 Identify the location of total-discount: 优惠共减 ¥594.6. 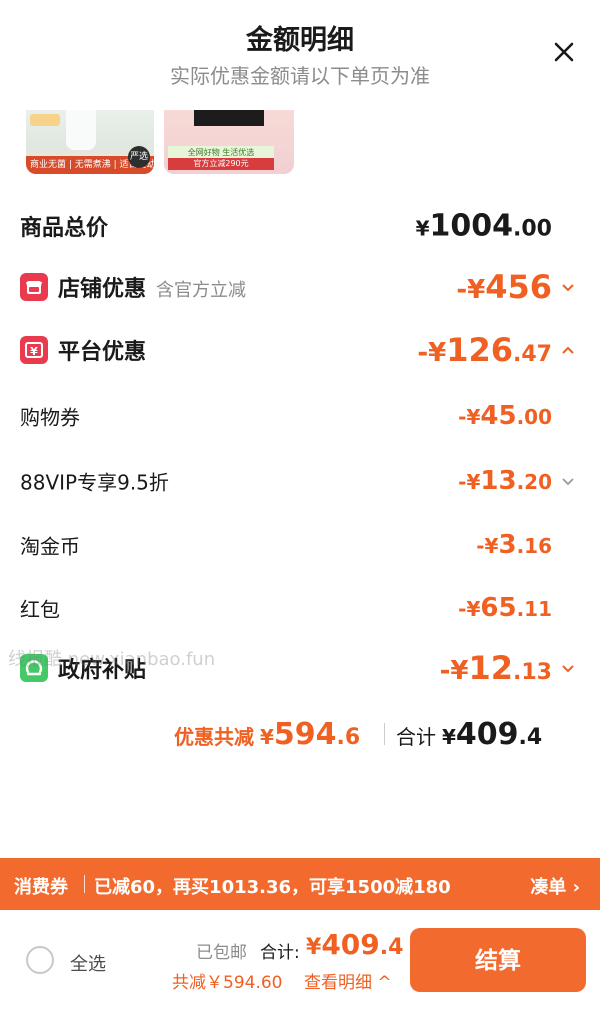
(267, 734).